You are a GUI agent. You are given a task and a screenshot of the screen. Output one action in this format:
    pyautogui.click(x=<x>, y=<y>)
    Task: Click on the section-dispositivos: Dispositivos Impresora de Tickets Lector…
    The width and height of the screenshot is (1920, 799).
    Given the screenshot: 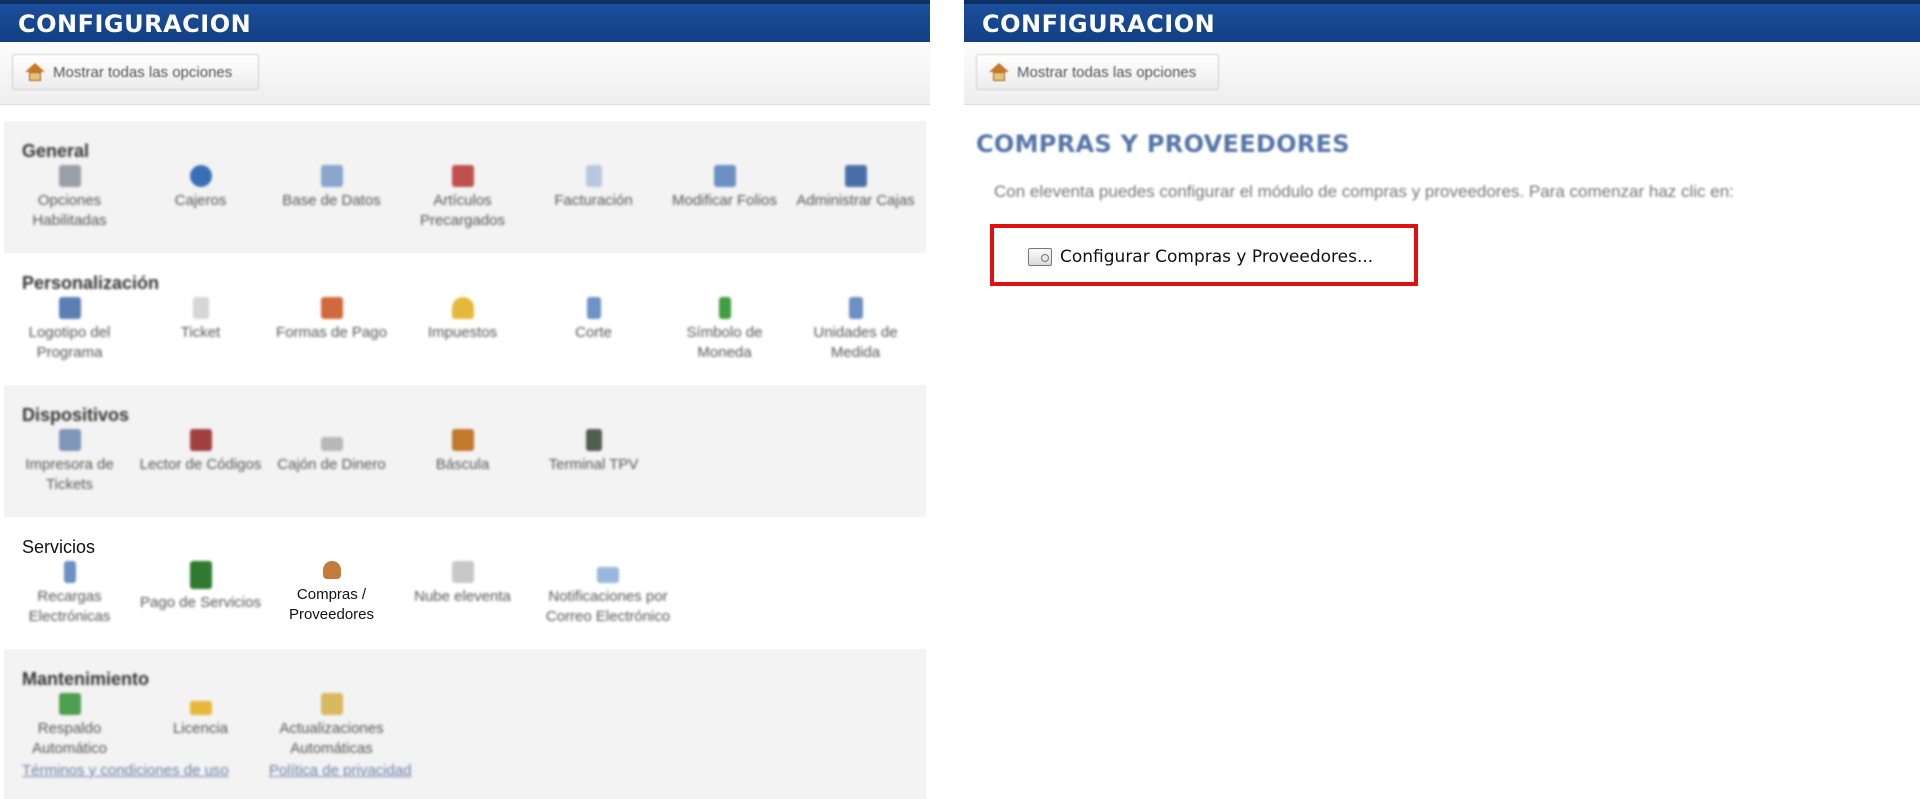 What is the action you would take?
    pyautogui.click(x=465, y=451)
    